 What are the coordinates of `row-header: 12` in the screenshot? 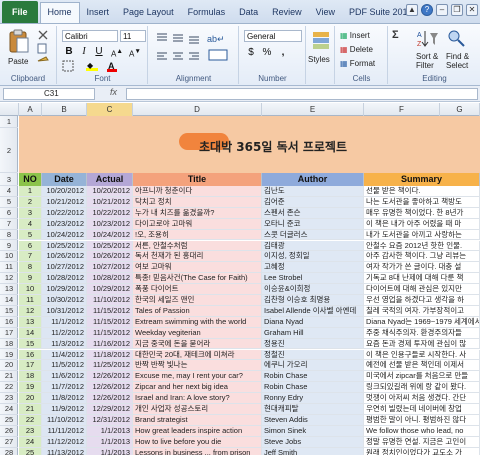 It's located at (9, 279).